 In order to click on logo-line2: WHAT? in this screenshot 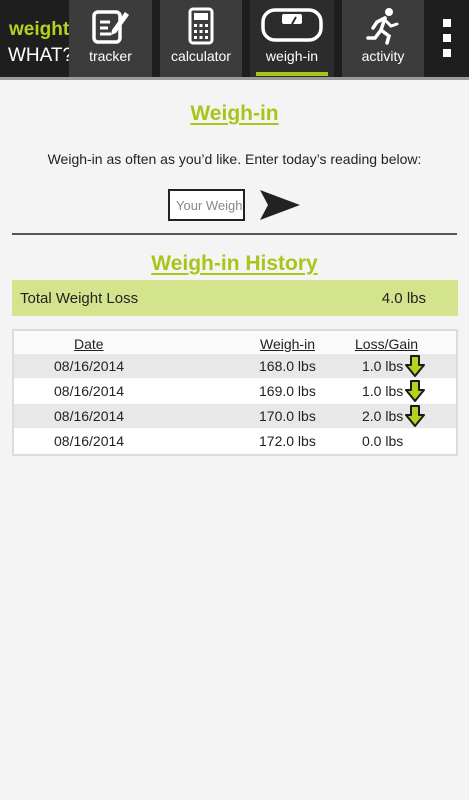, I will do `click(41, 55)`.